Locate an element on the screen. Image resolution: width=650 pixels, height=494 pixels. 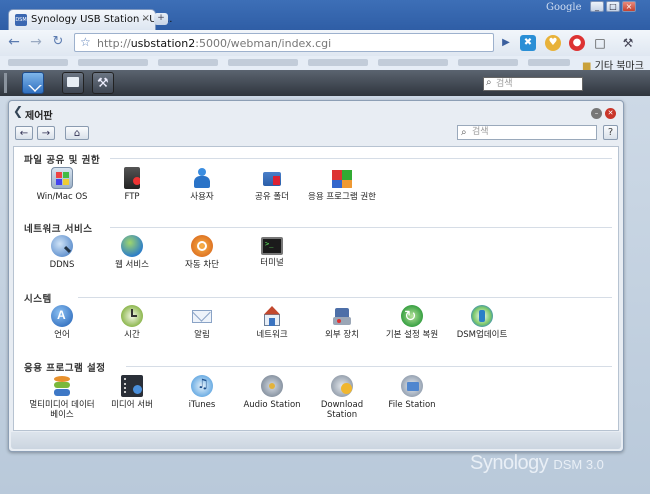
close-window-button: × is located at coordinates (629, 6).